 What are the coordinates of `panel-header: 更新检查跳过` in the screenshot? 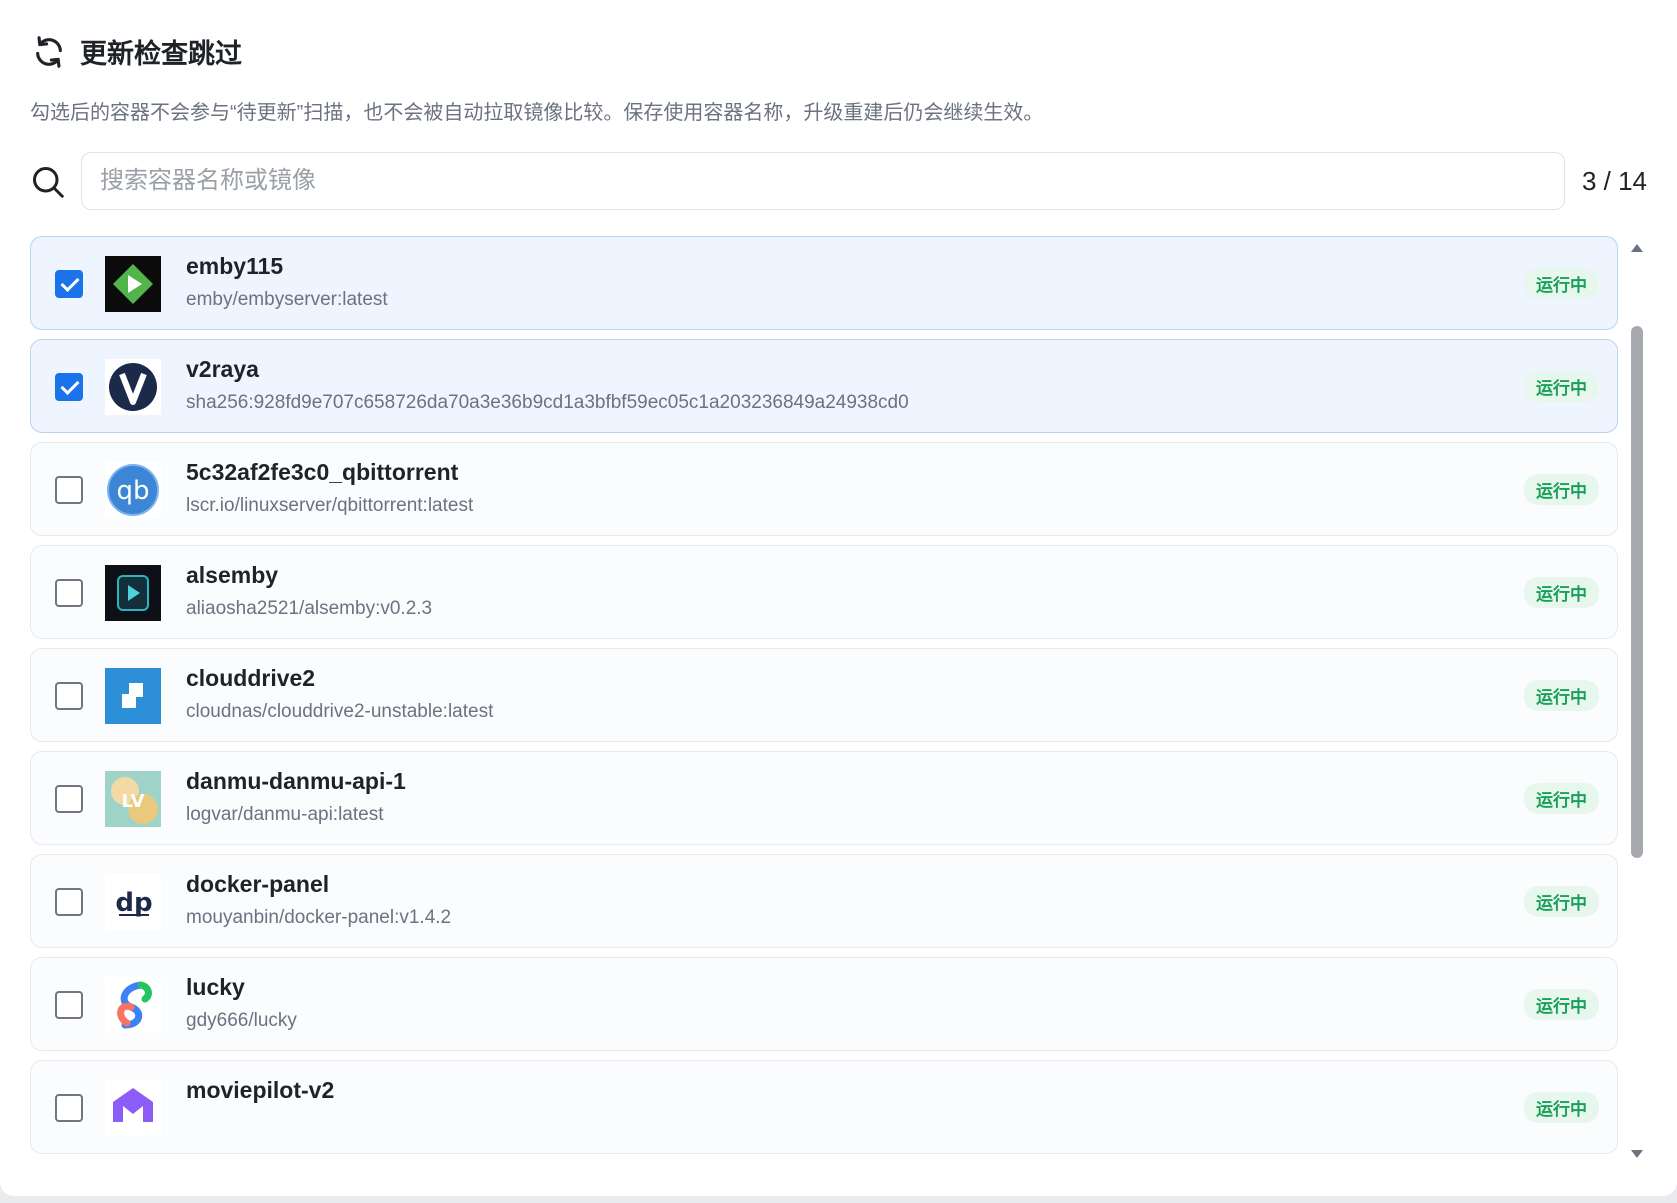 It's located at (137, 51).